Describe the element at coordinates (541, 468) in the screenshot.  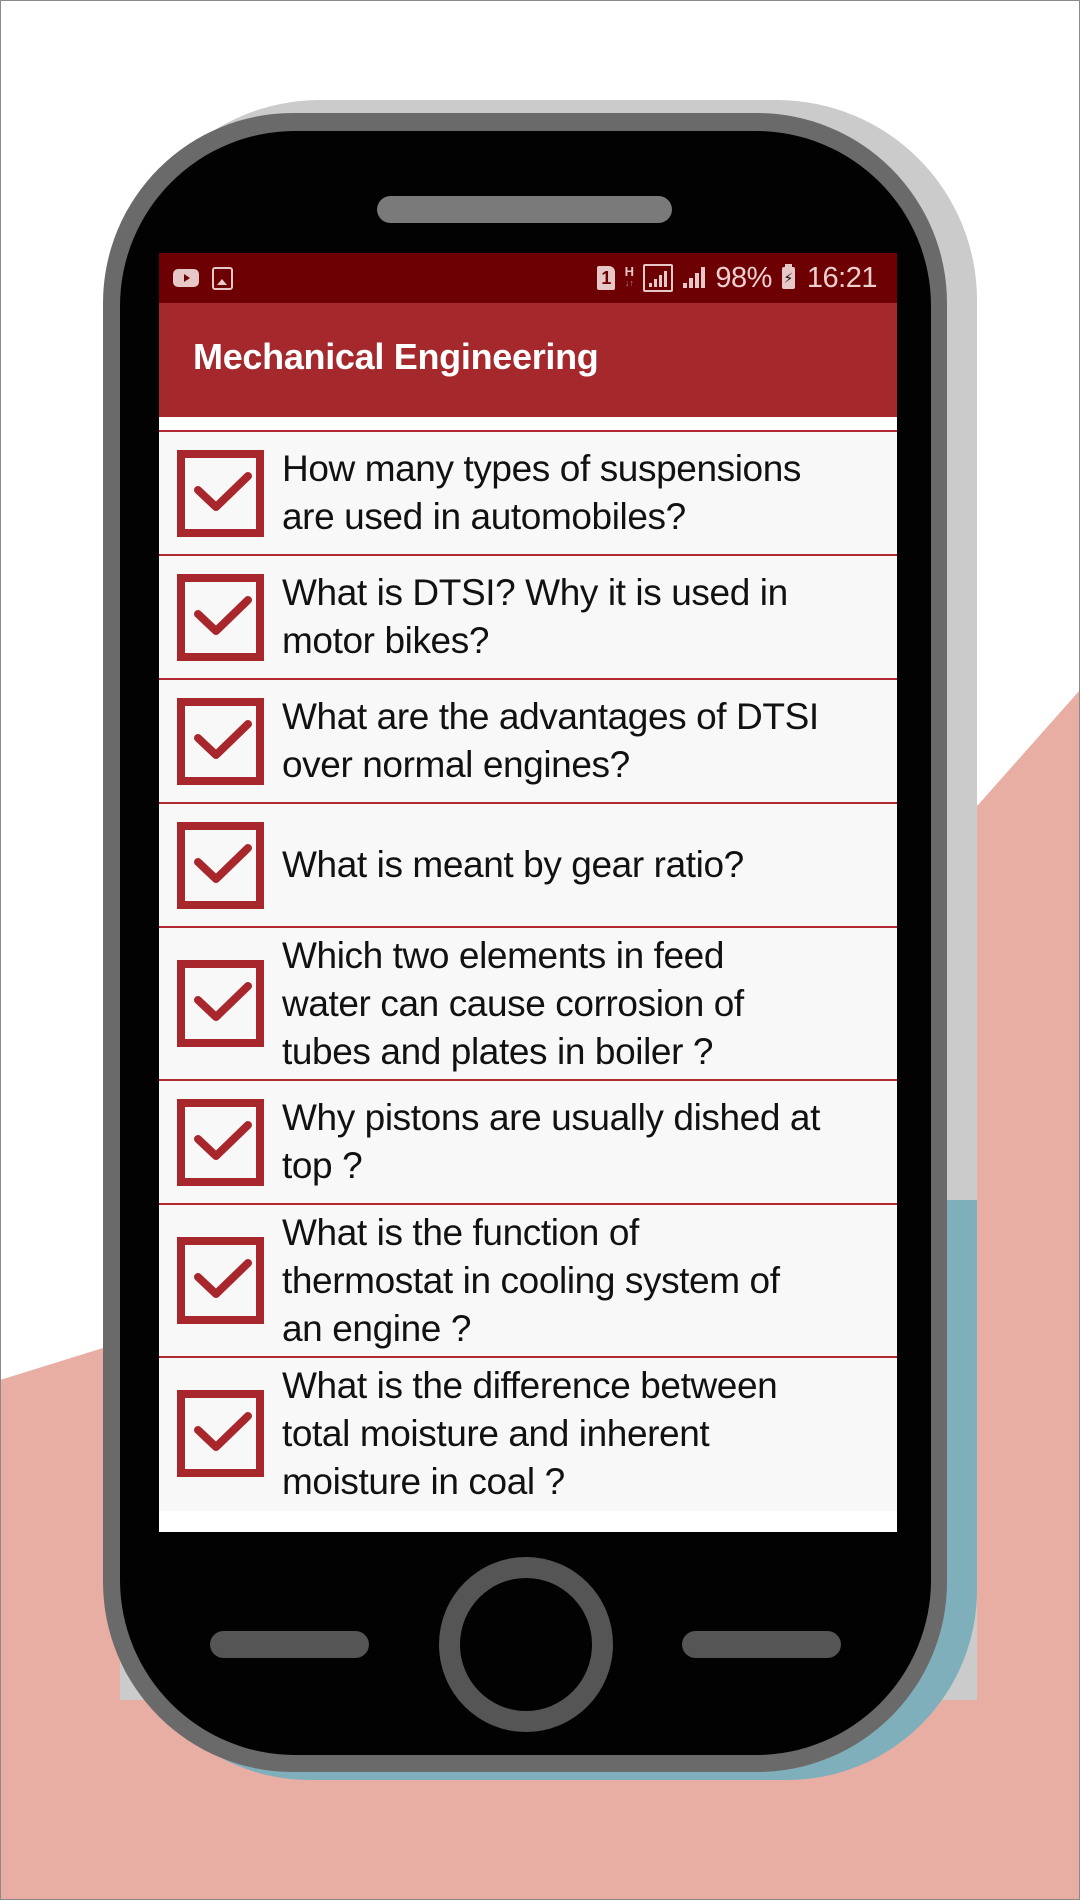
I see `question-text-line: How many types of suspensions` at that location.